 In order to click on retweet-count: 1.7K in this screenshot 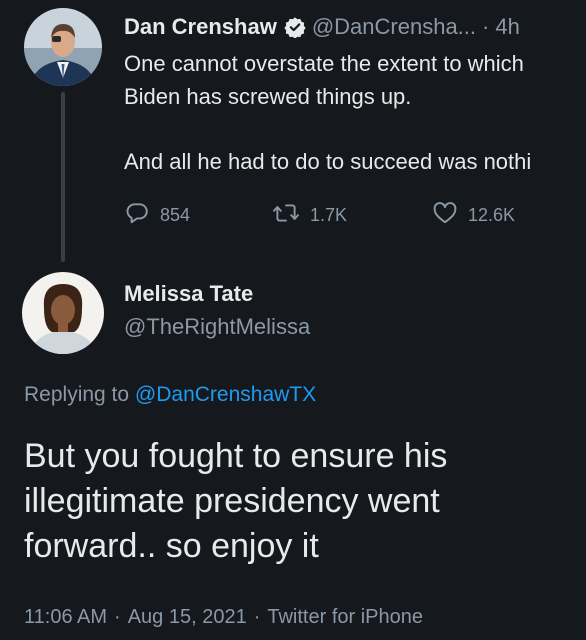, I will do `click(329, 214)`.